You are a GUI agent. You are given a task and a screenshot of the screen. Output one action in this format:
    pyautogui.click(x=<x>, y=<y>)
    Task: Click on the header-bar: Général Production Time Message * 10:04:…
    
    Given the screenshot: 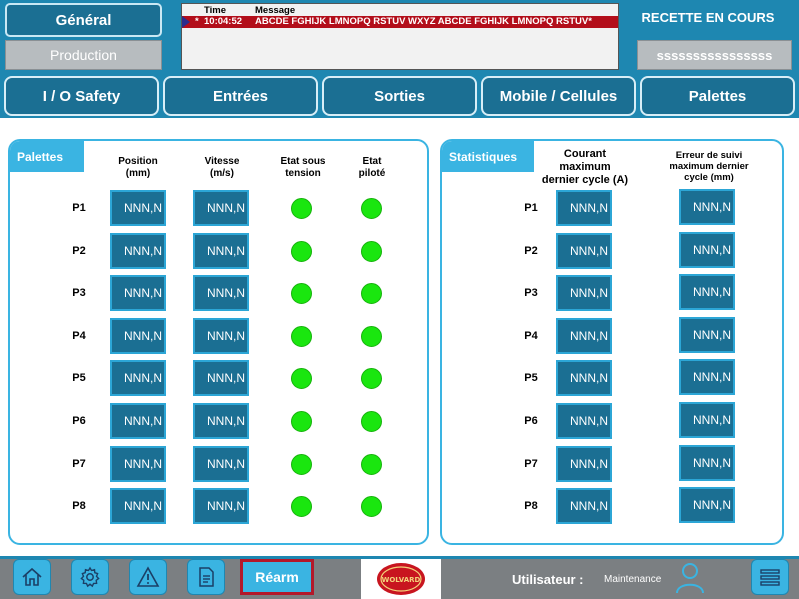 What is the action you would take?
    pyautogui.click(x=399, y=37)
    